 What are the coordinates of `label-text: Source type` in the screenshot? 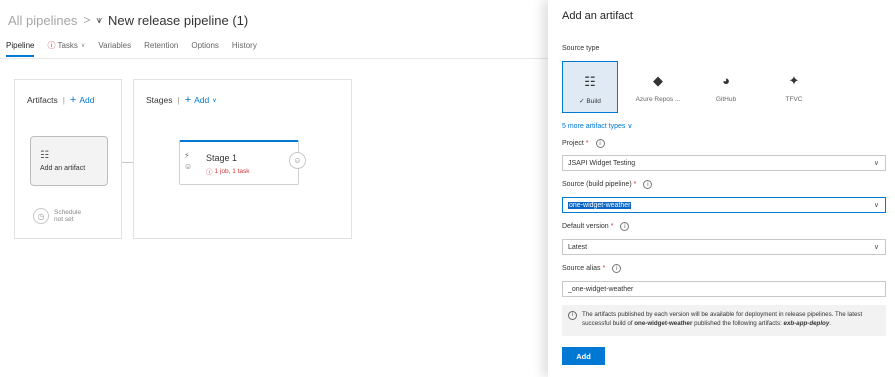 It's located at (581, 48).